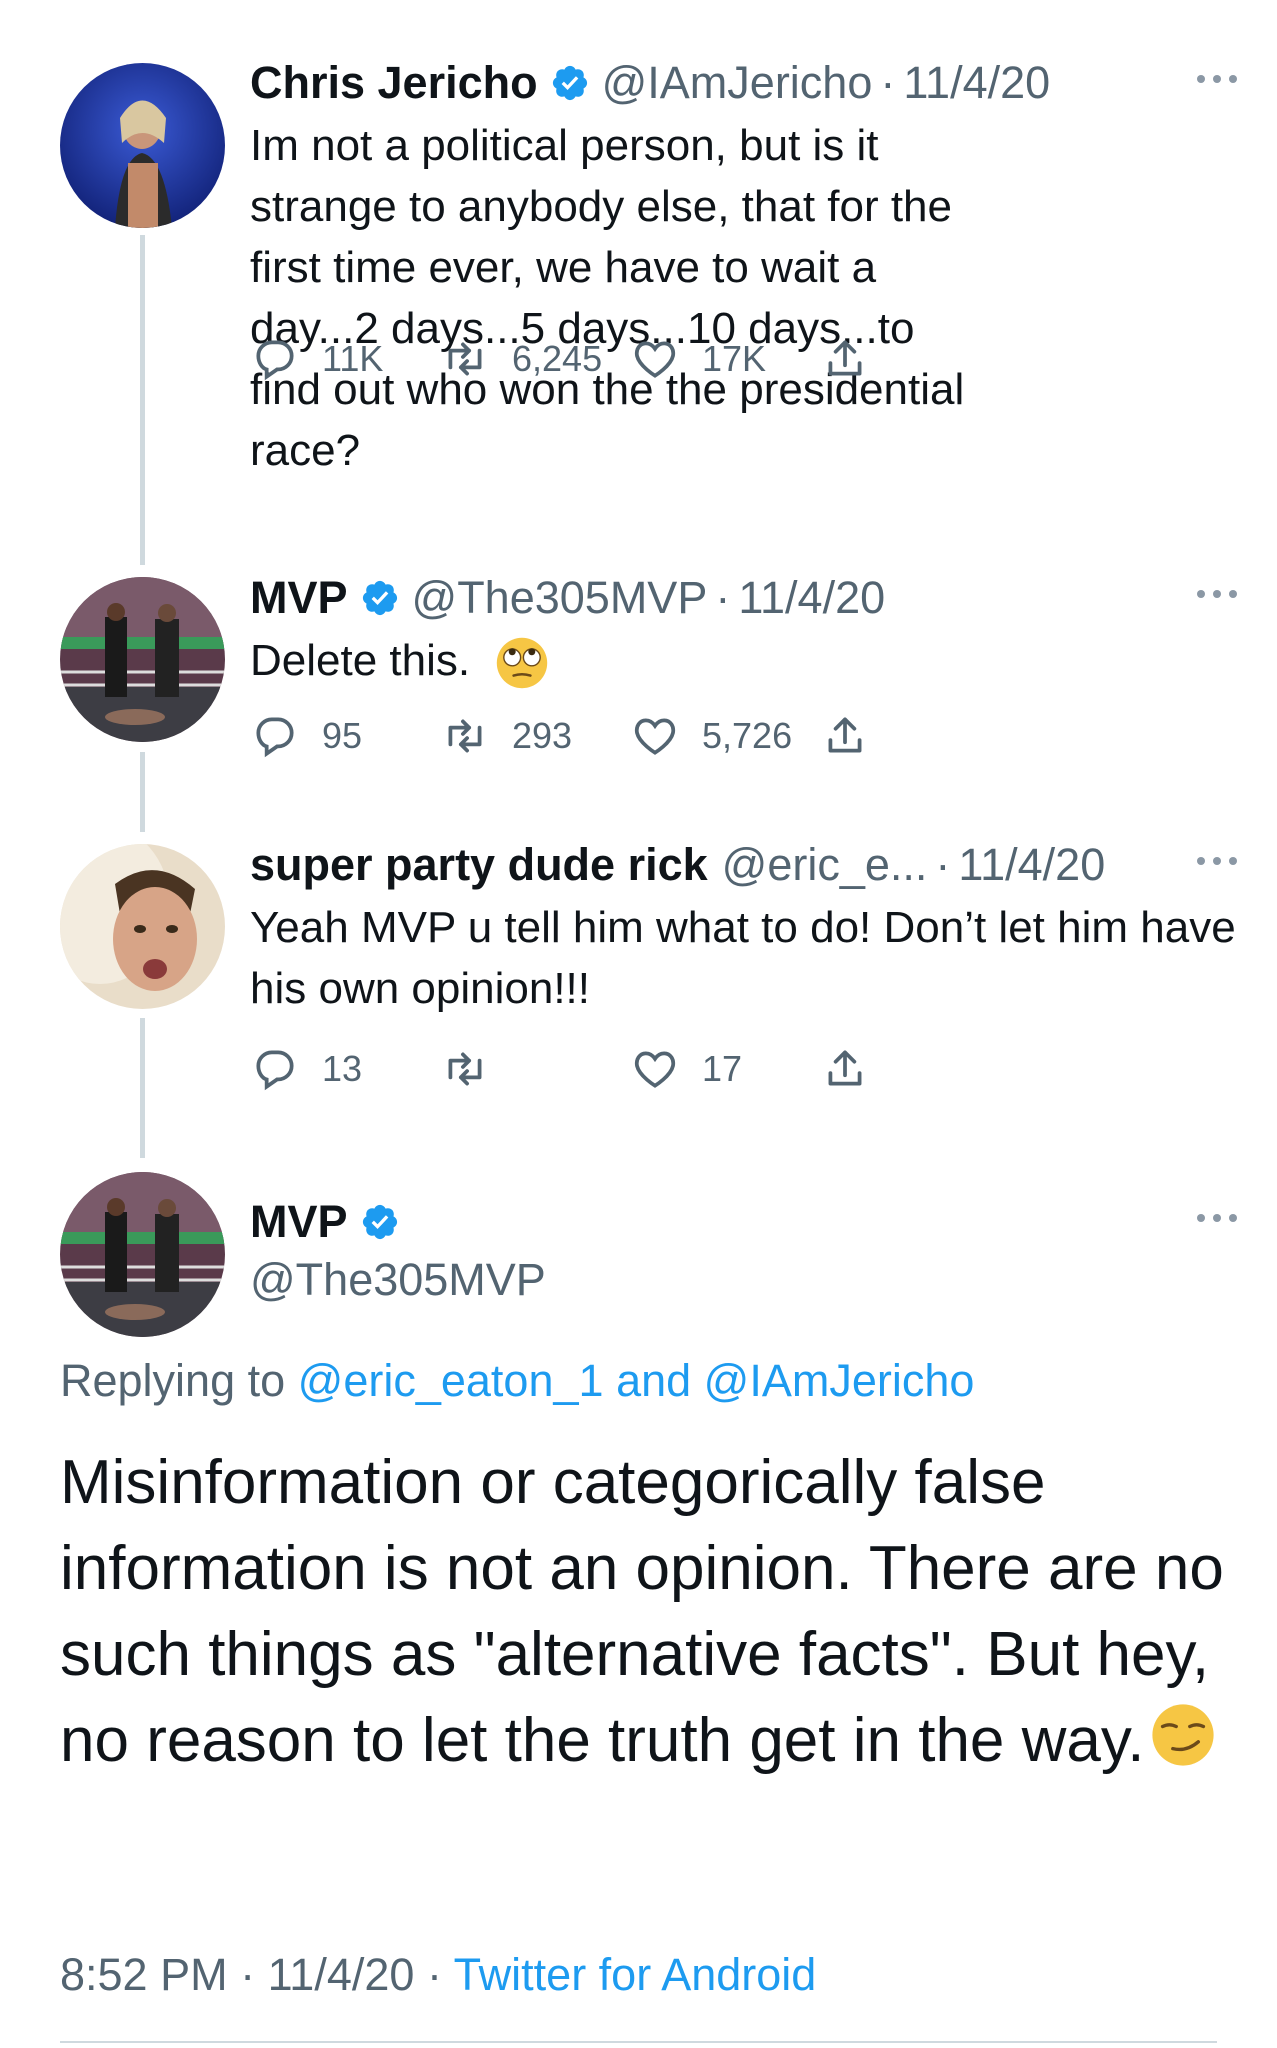 Image resolution: width=1277 pixels, height=2048 pixels. What do you see at coordinates (306, 736) in the screenshot?
I see `reply-button: 95` at bounding box center [306, 736].